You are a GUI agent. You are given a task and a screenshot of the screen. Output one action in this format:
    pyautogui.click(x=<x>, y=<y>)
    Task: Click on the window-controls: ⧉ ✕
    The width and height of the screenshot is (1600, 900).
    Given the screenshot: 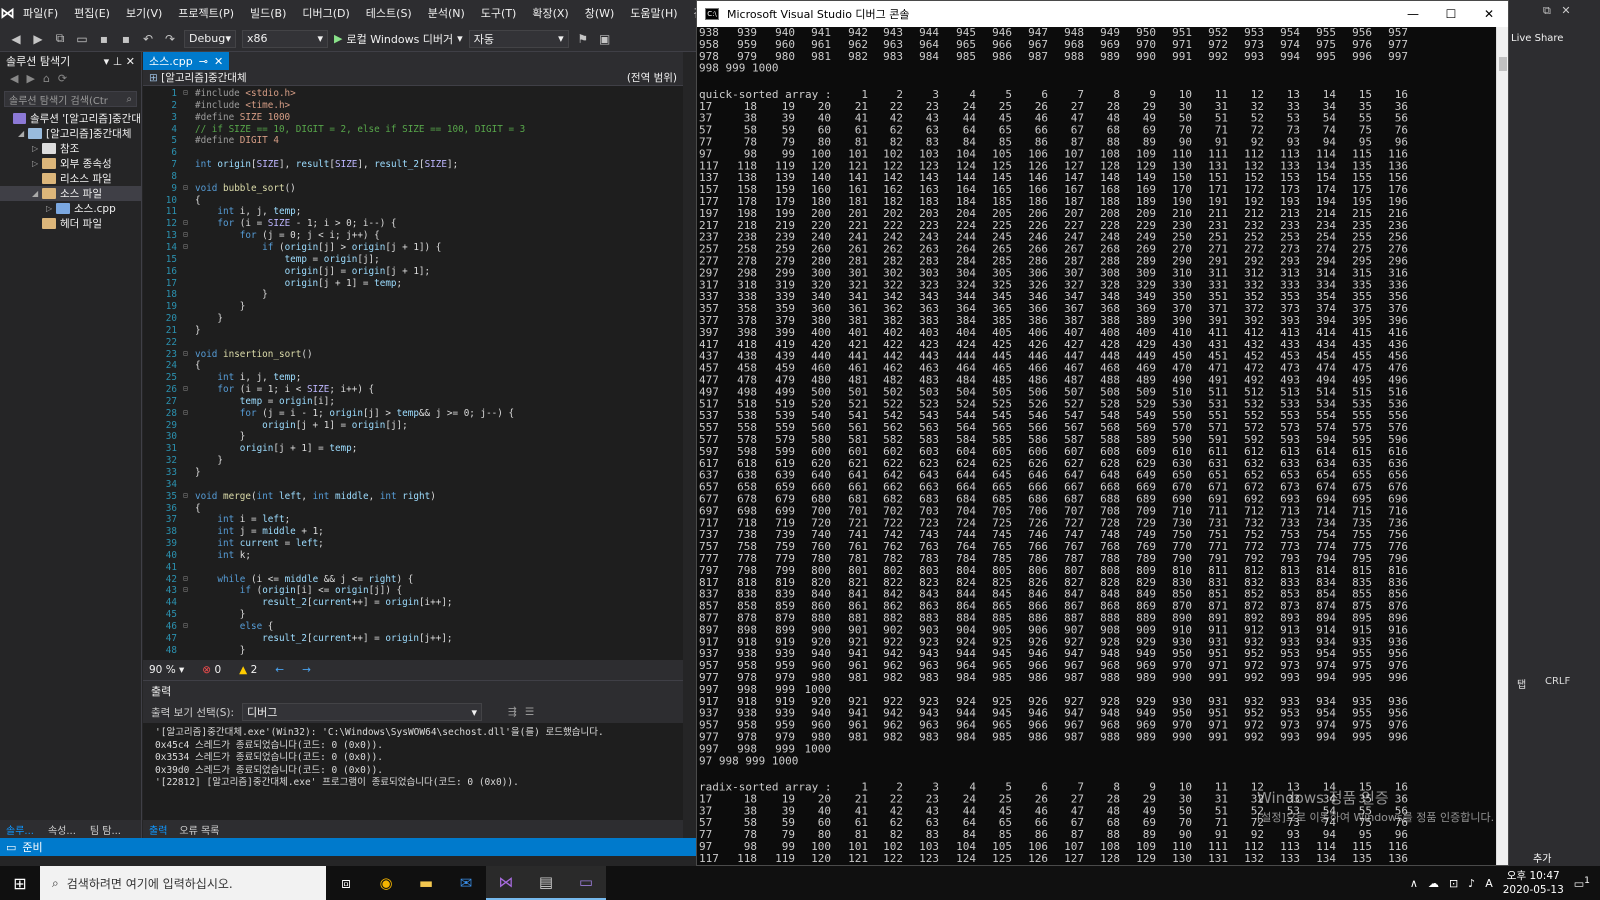 What is the action you would take?
    pyautogui.click(x=1557, y=11)
    